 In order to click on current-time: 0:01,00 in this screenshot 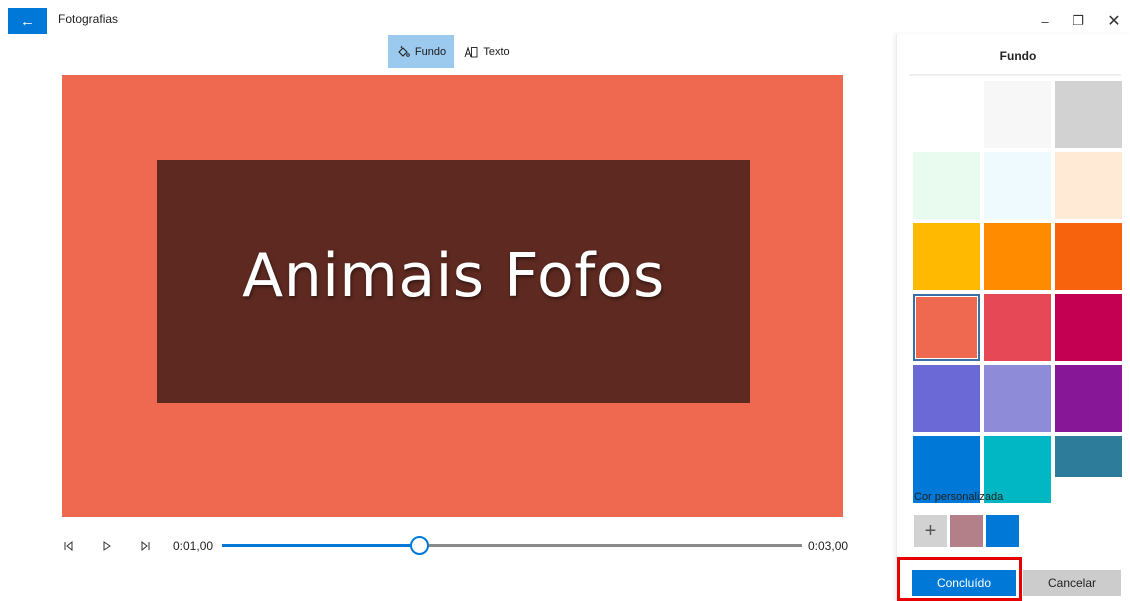, I will do `click(193, 546)`.